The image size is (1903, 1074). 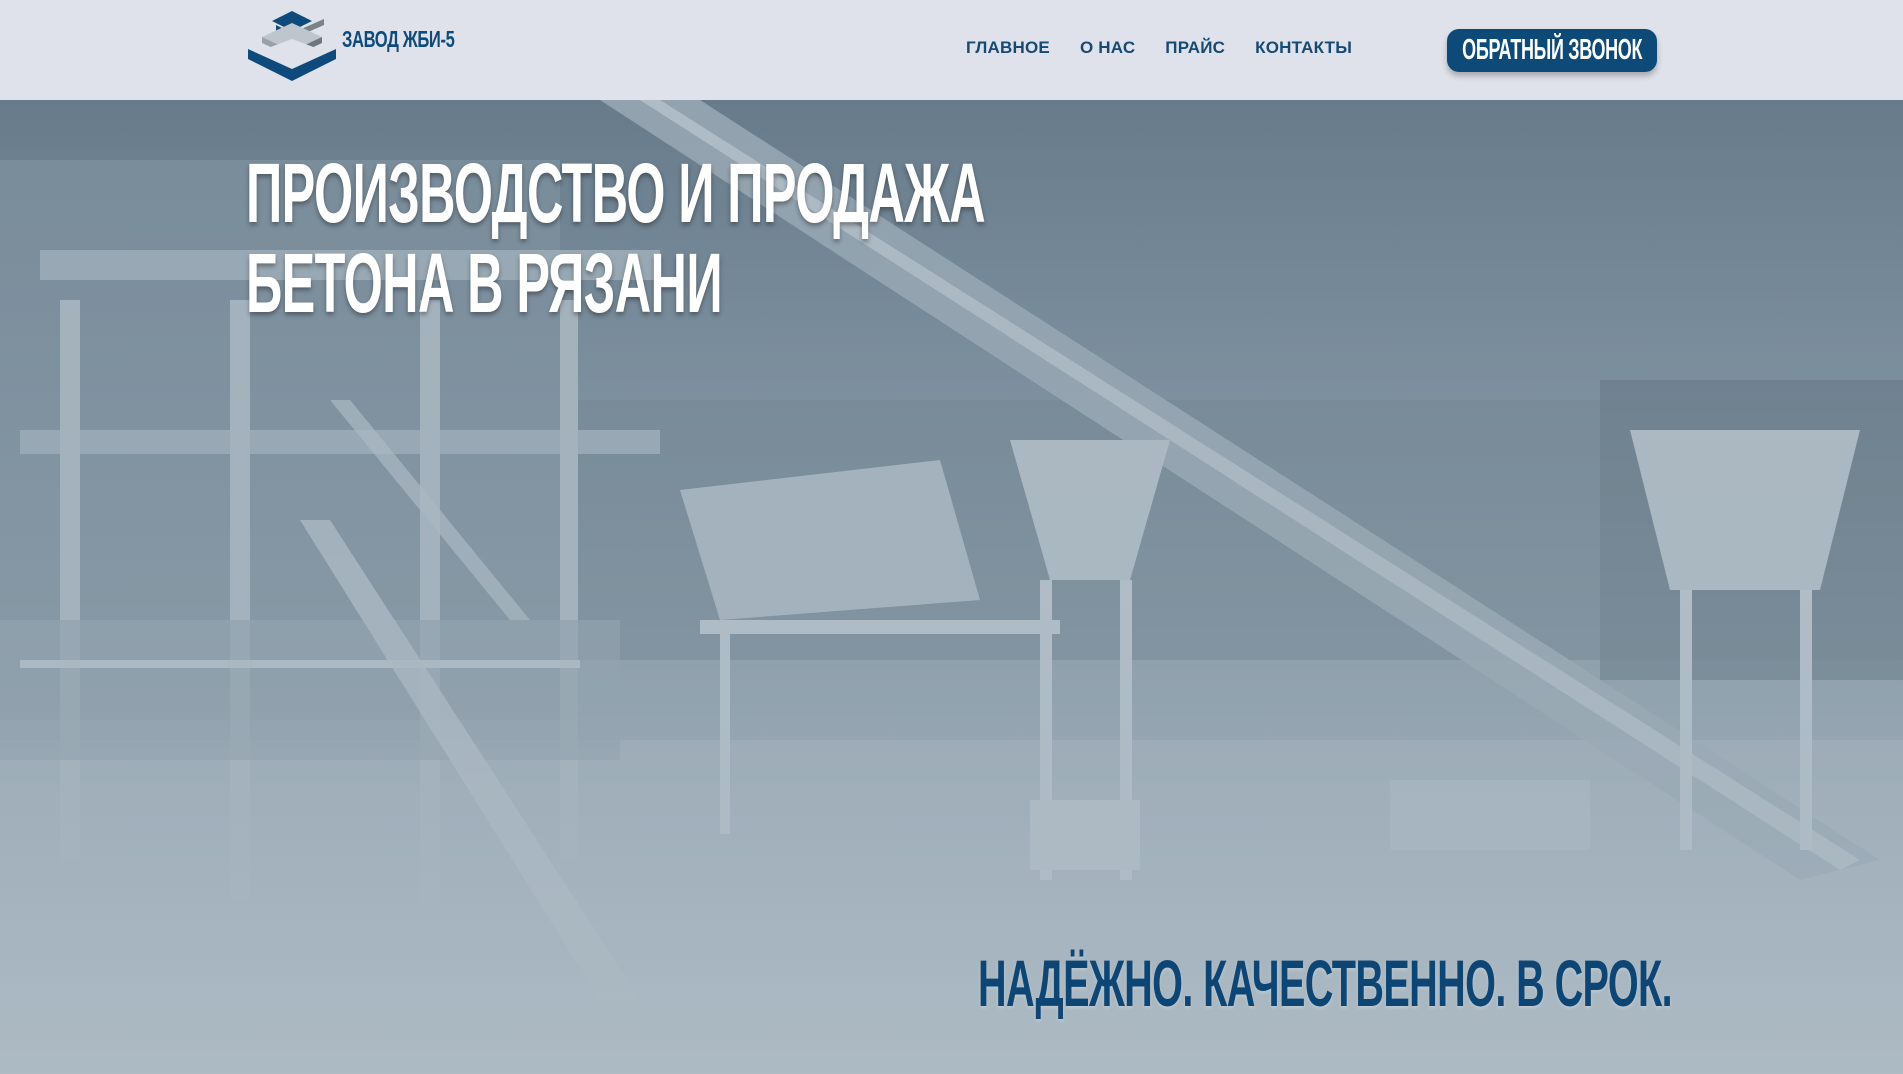 I want to click on nav-item-price: ПРАЙС, so click(x=1195, y=50).